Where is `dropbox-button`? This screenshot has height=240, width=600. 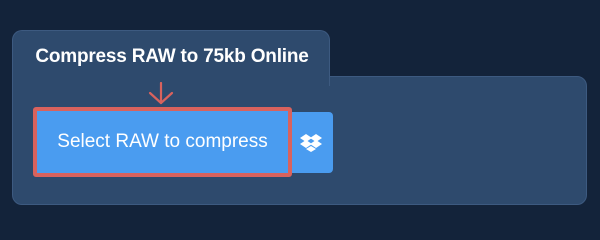
dropbox-button is located at coordinates (310, 142).